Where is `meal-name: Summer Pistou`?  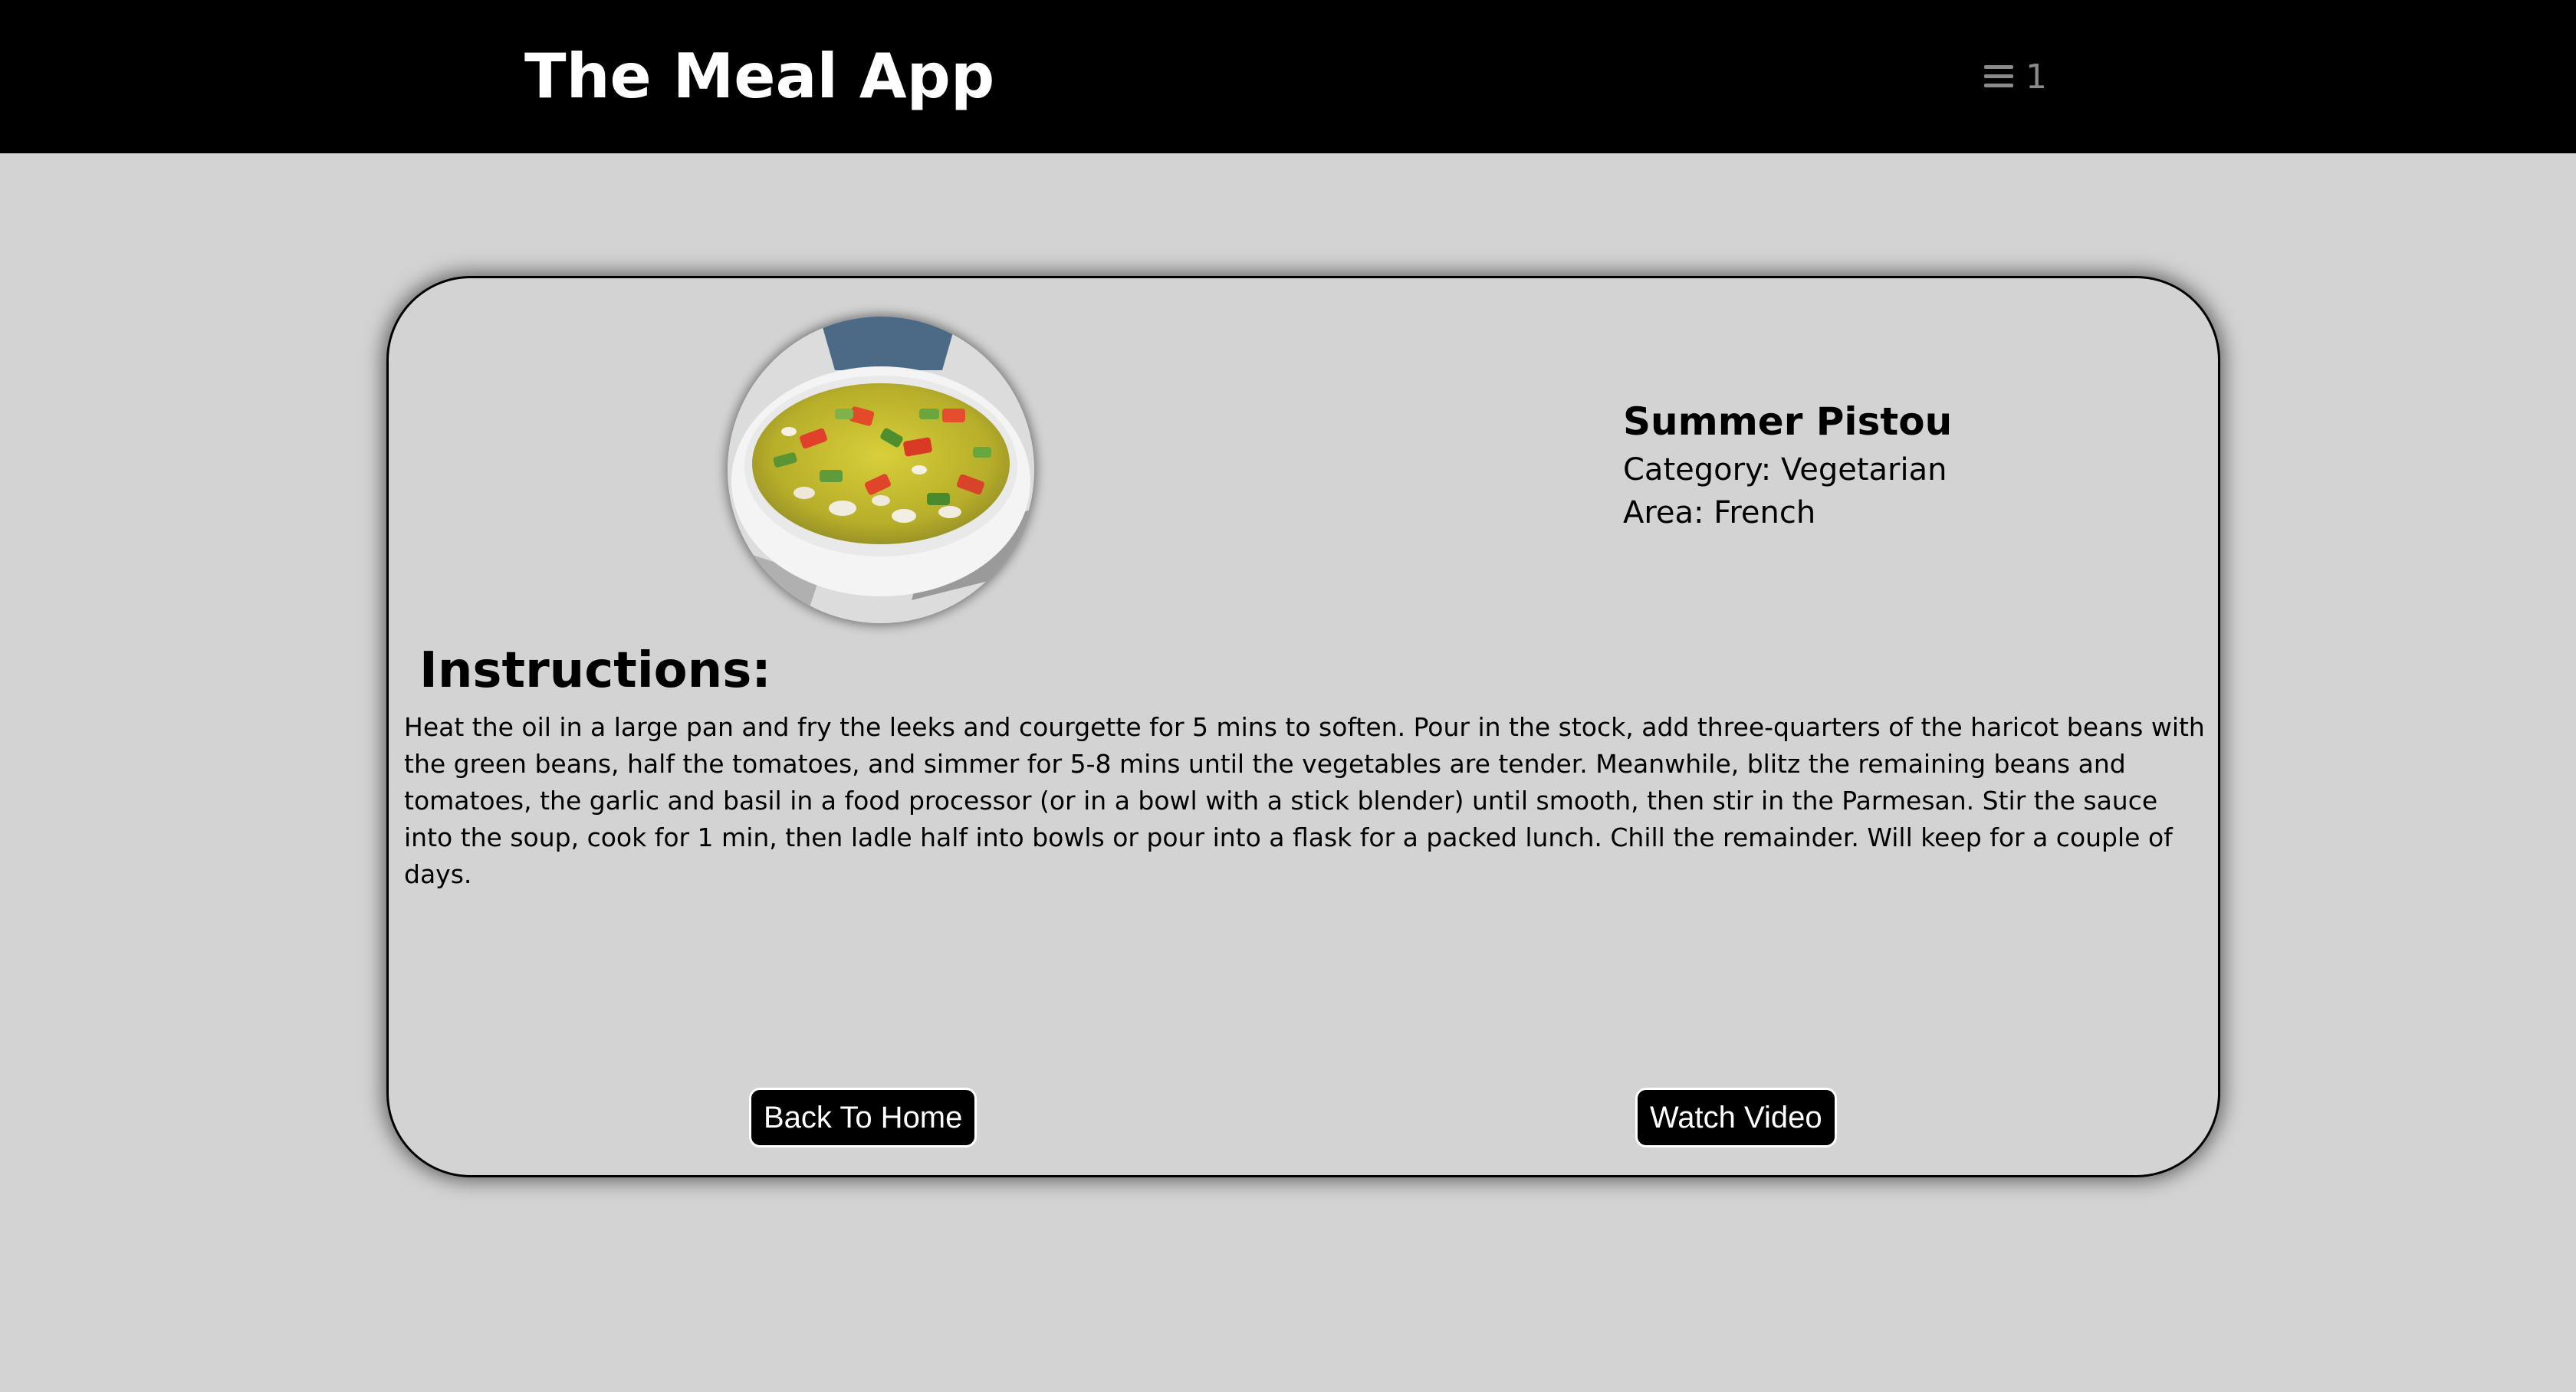 meal-name: Summer Pistou is located at coordinates (1788, 421).